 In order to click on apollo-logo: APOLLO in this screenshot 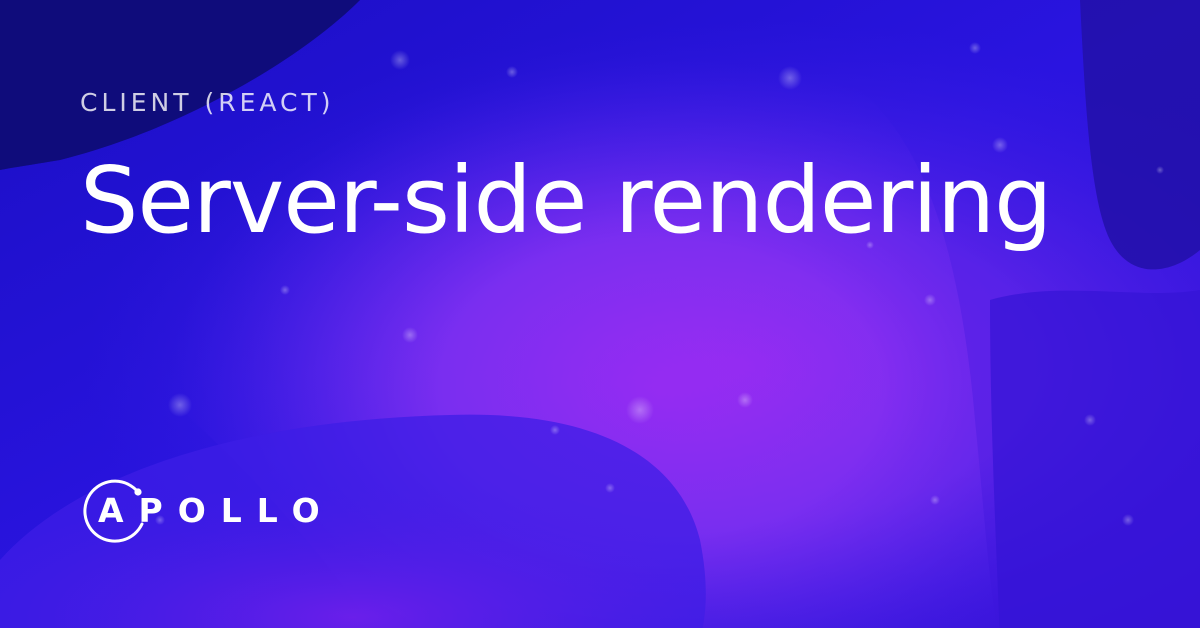, I will do `click(240, 514)`.